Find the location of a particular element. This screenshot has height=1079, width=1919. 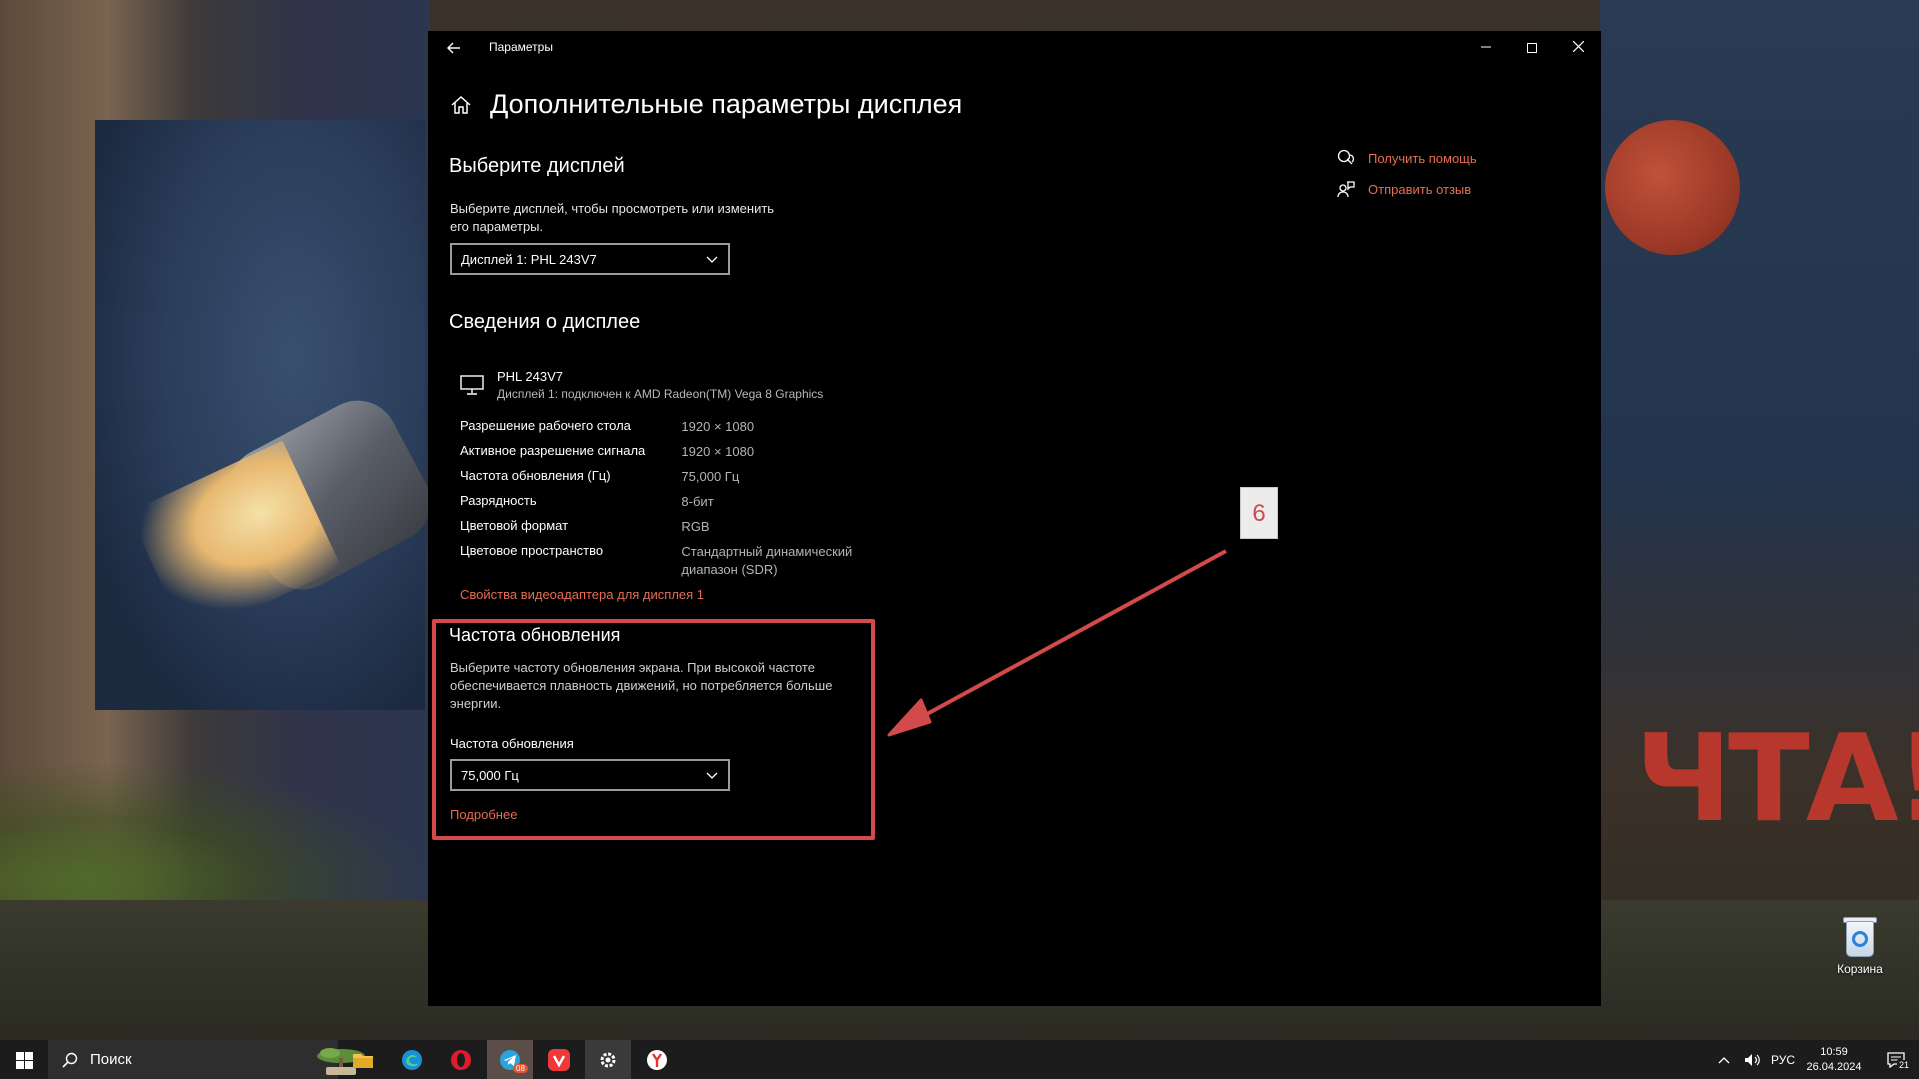

maximize-icon is located at coordinates (1532, 48).